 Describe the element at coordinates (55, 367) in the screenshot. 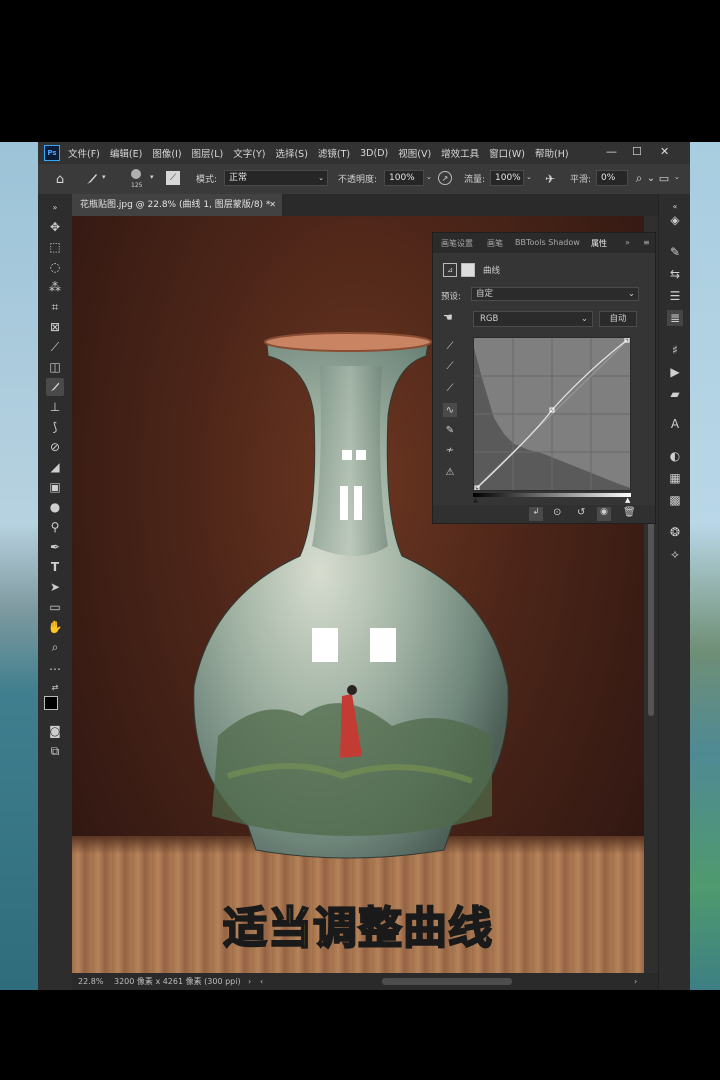

I see `healing-brush-tool-icon: ◫` at that location.